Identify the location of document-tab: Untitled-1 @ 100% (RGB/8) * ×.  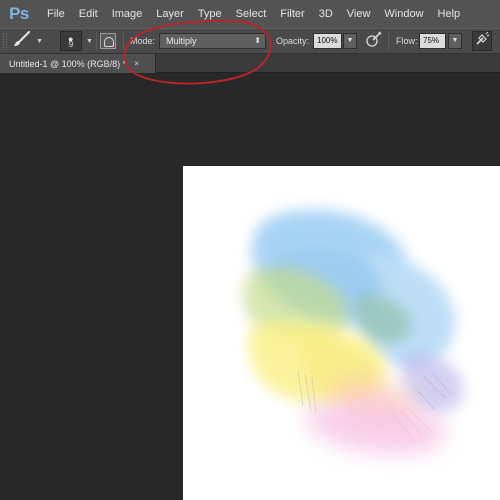
(78, 63).